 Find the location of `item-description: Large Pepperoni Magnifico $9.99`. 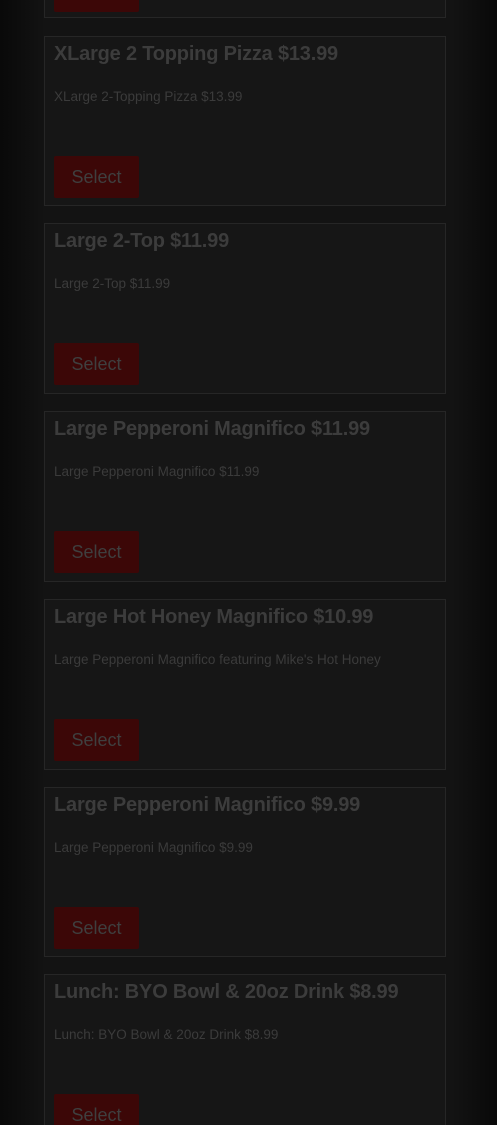

item-description: Large Pepperoni Magnifico $9.99 is located at coordinates (153, 847).